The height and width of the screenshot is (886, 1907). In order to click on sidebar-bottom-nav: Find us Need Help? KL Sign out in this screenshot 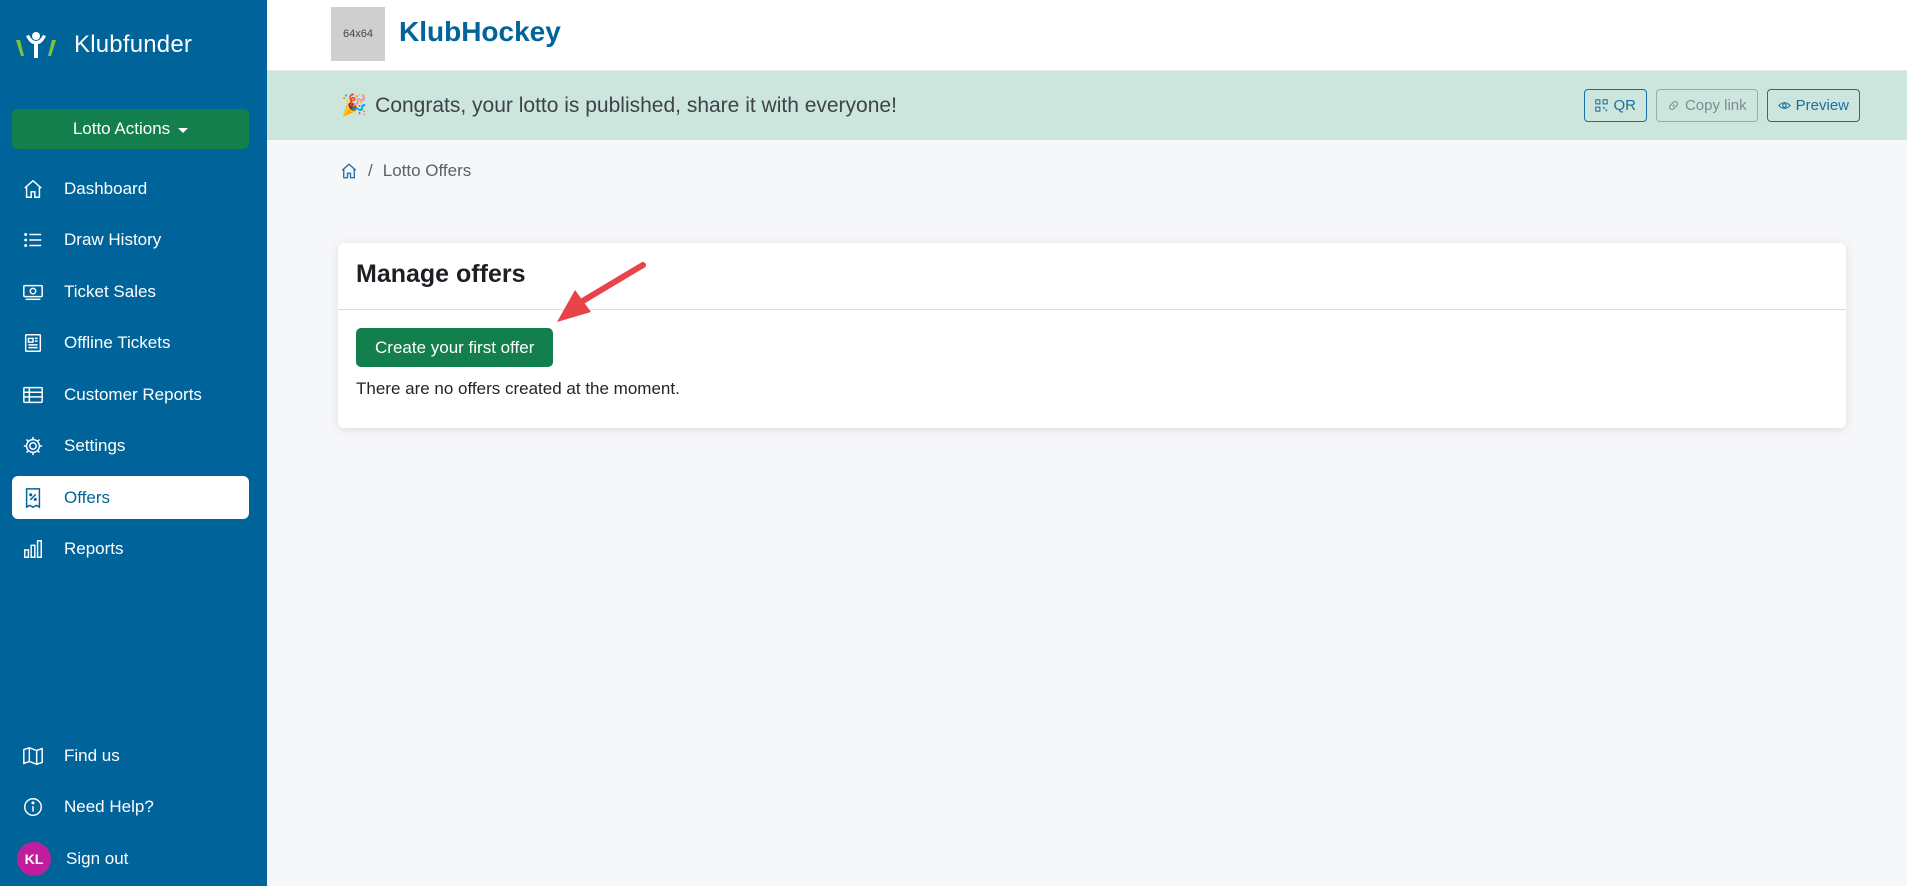, I will do `click(130, 810)`.